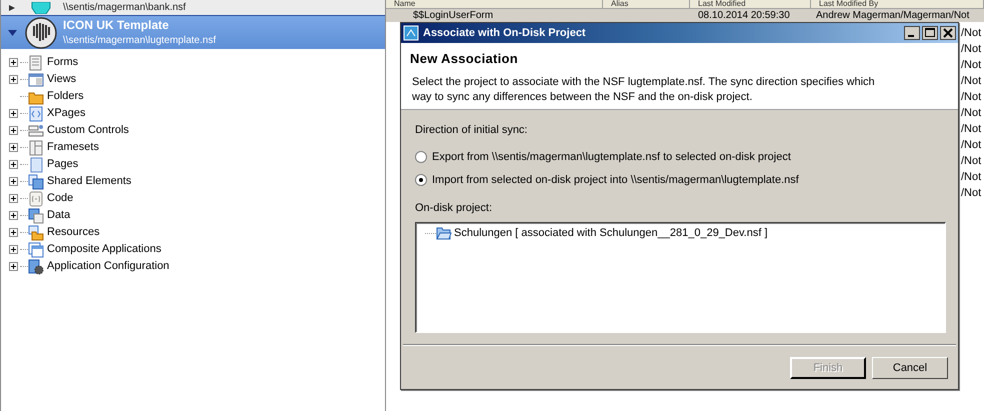 Image resolution: width=984 pixels, height=411 pixels. What do you see at coordinates (912, 33) in the screenshot?
I see `minimize-button` at bounding box center [912, 33].